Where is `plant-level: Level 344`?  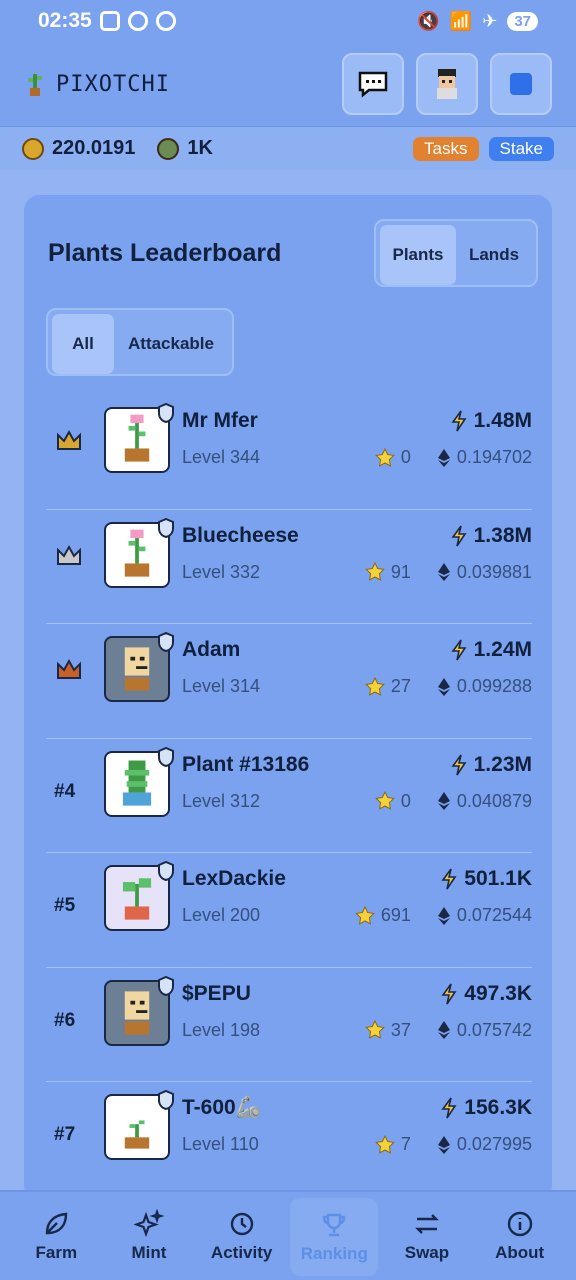
plant-level: Level 344 is located at coordinates (221, 457).